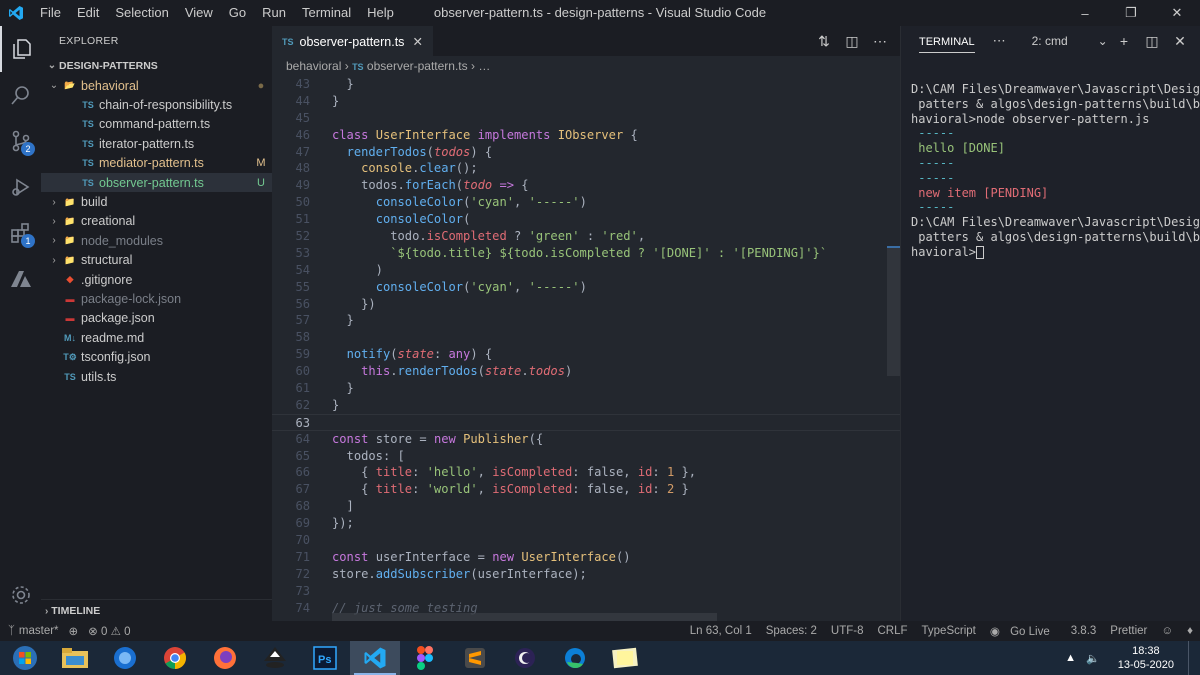 Image resolution: width=1200 pixels, height=675 pixels. I want to click on settings-gear-icon, so click(20, 595).